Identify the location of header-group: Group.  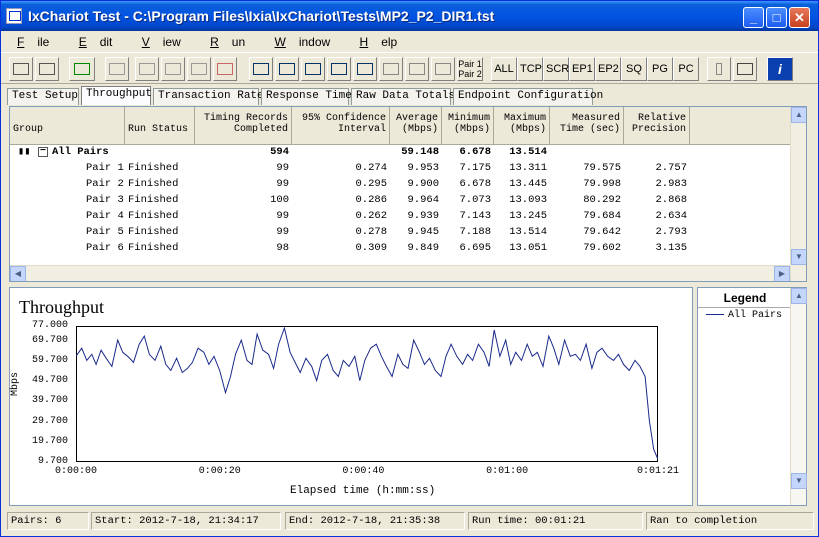
(67, 125).